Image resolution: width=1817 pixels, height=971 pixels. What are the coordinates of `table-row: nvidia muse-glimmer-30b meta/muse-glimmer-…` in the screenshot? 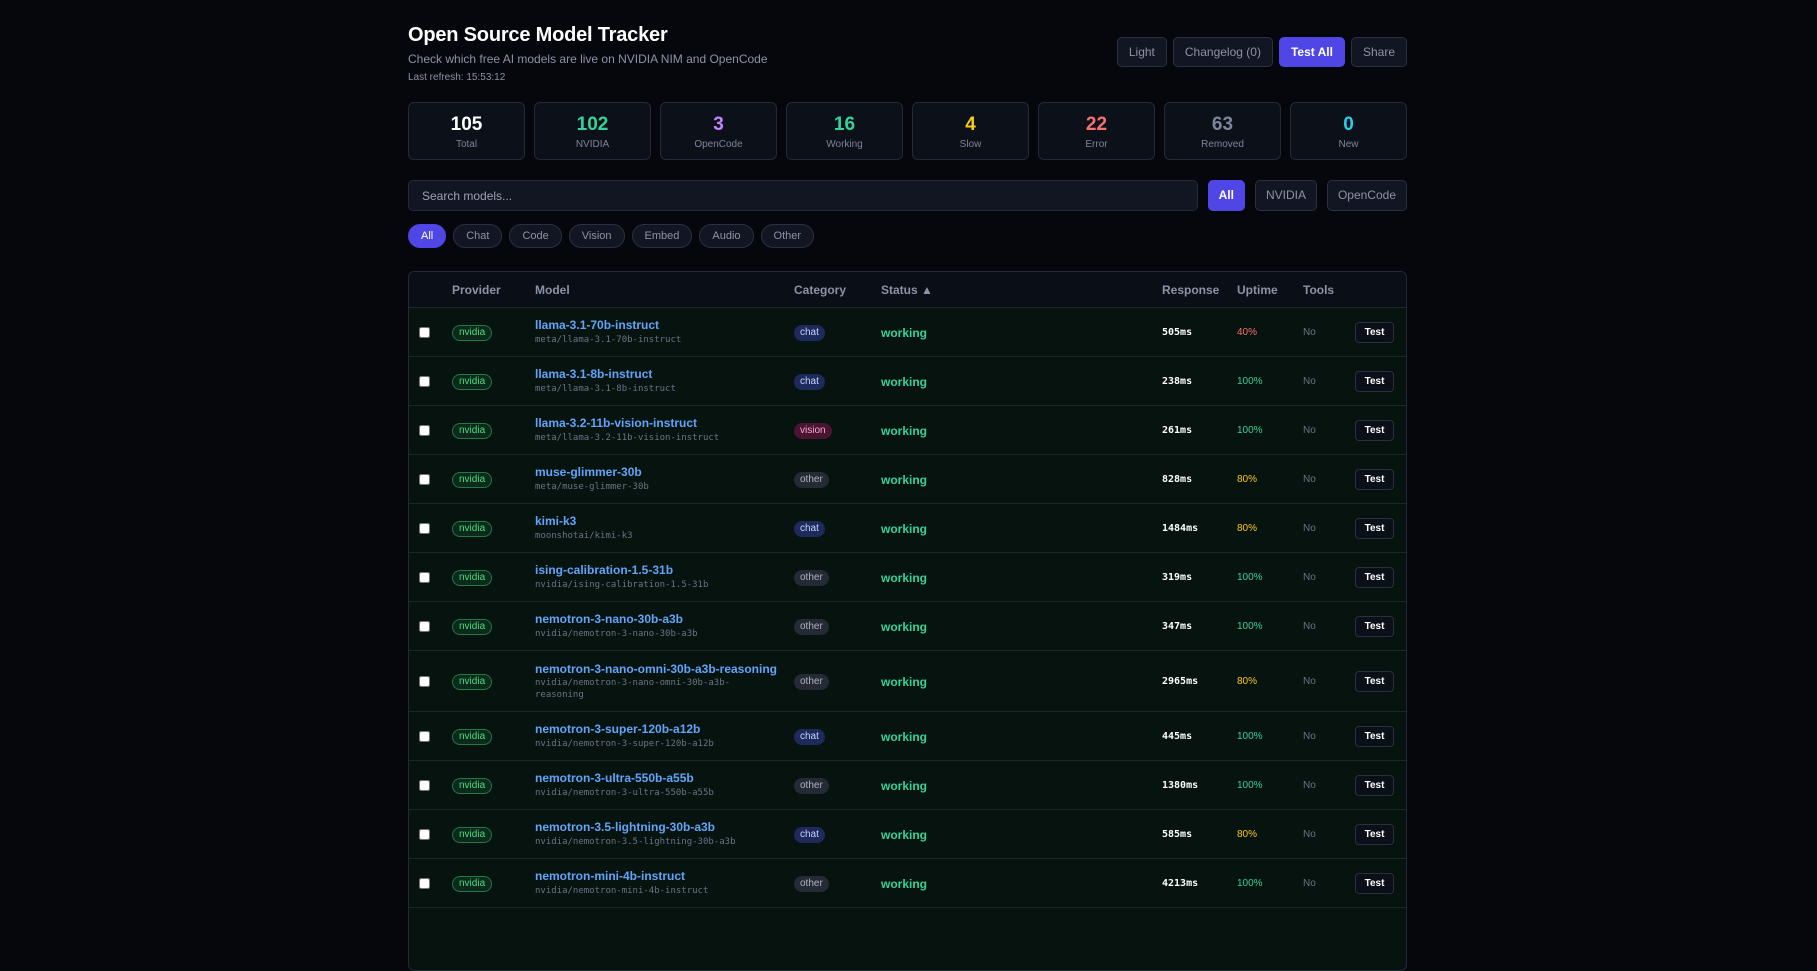 It's located at (907, 479).